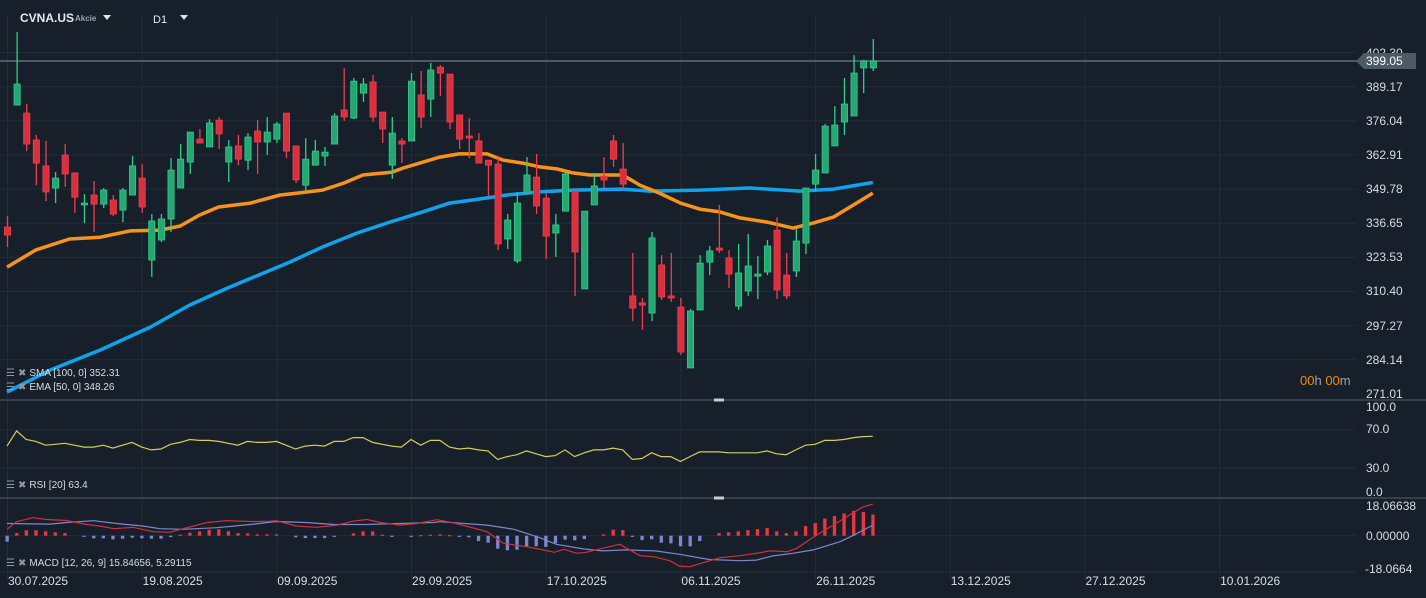 This screenshot has width=1426, height=598. What do you see at coordinates (1384, 154) in the screenshot?
I see `price-tick-label: 362.91` at bounding box center [1384, 154].